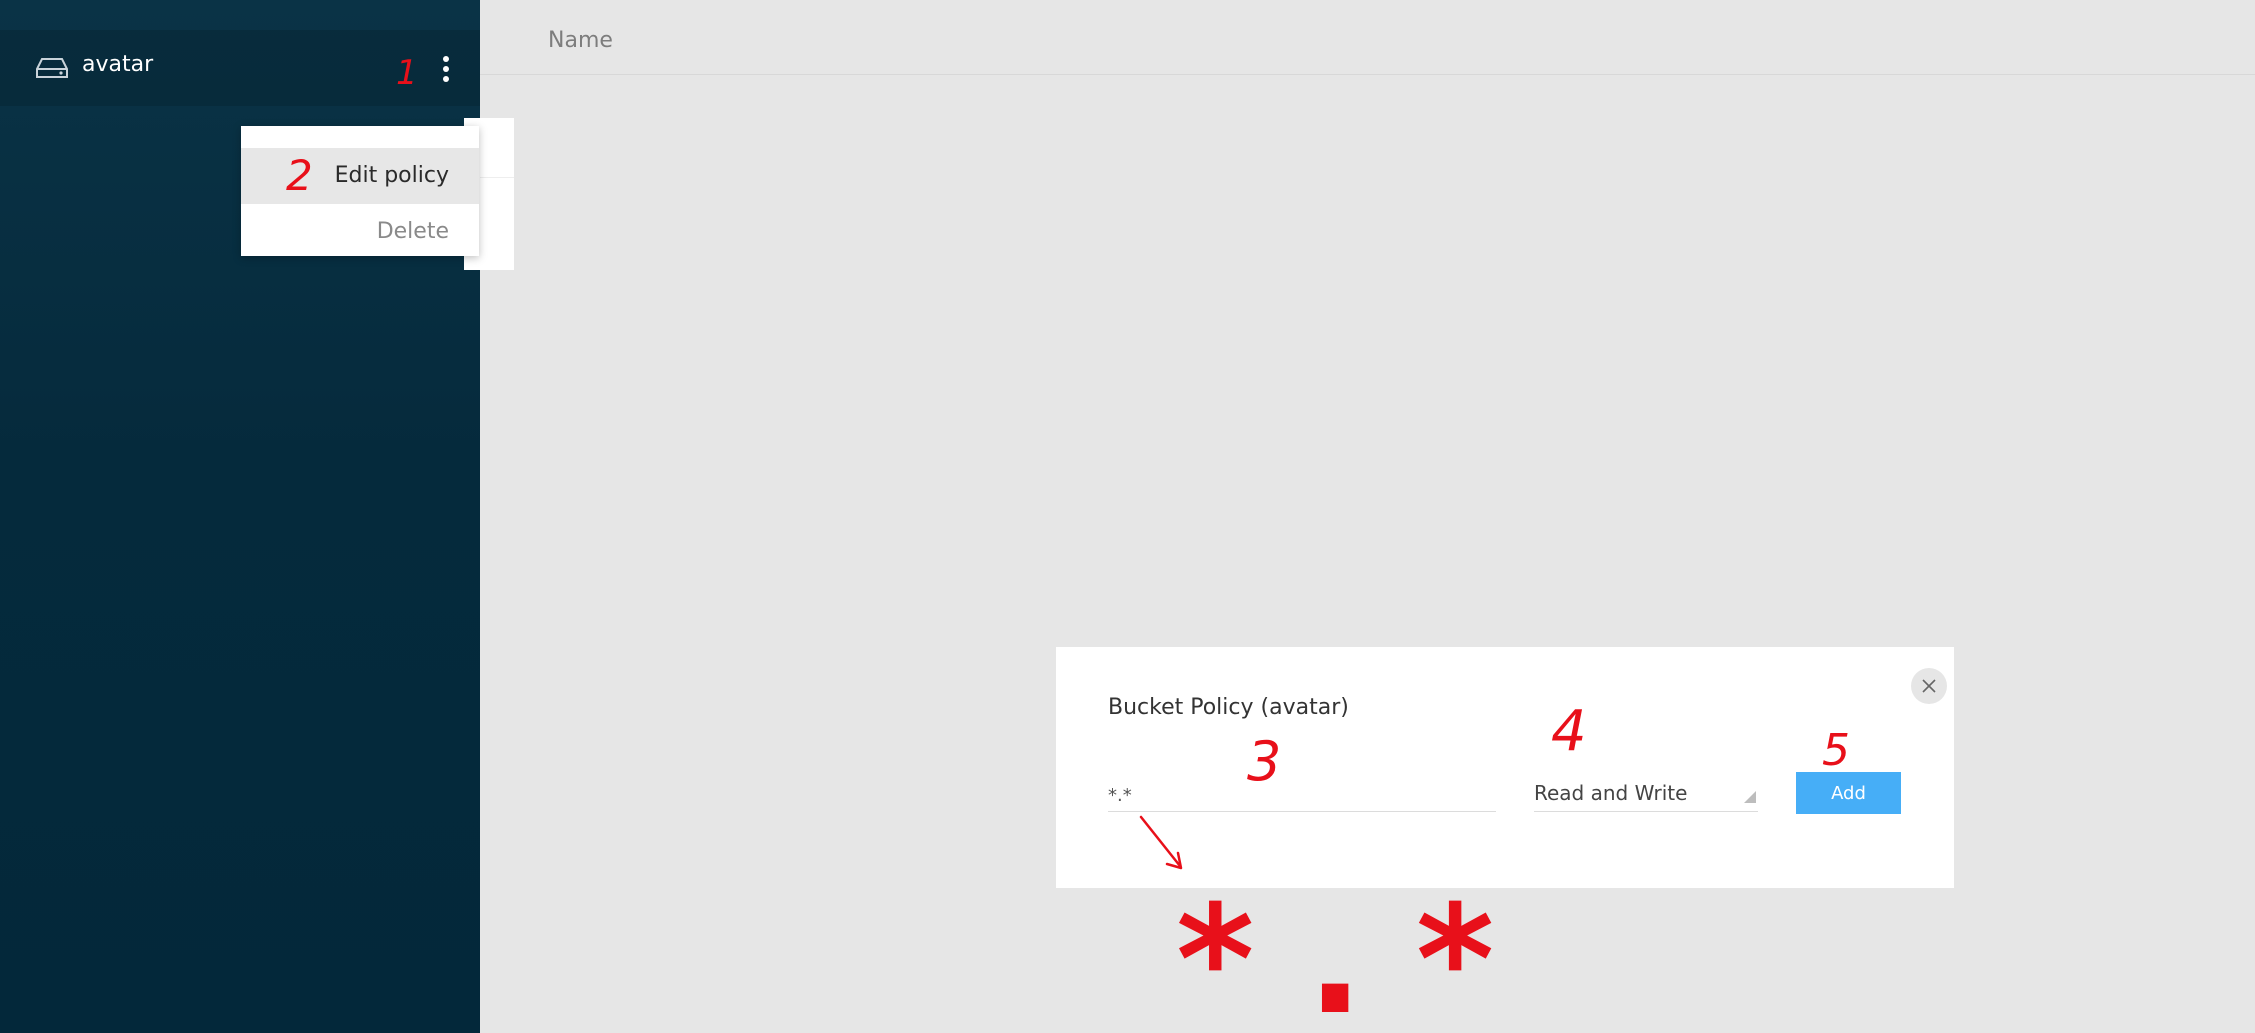 The width and height of the screenshot is (2255, 1033). What do you see at coordinates (360, 176) in the screenshot?
I see `edit-policy-menu-item: Edit policy` at bounding box center [360, 176].